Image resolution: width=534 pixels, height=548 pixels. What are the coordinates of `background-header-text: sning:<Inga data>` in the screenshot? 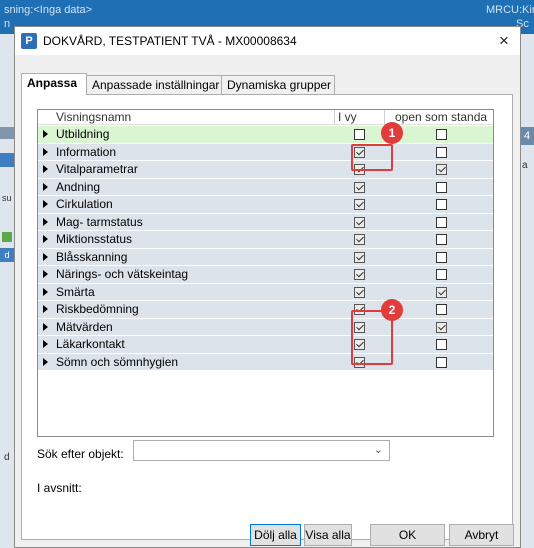 It's located at (48, 10).